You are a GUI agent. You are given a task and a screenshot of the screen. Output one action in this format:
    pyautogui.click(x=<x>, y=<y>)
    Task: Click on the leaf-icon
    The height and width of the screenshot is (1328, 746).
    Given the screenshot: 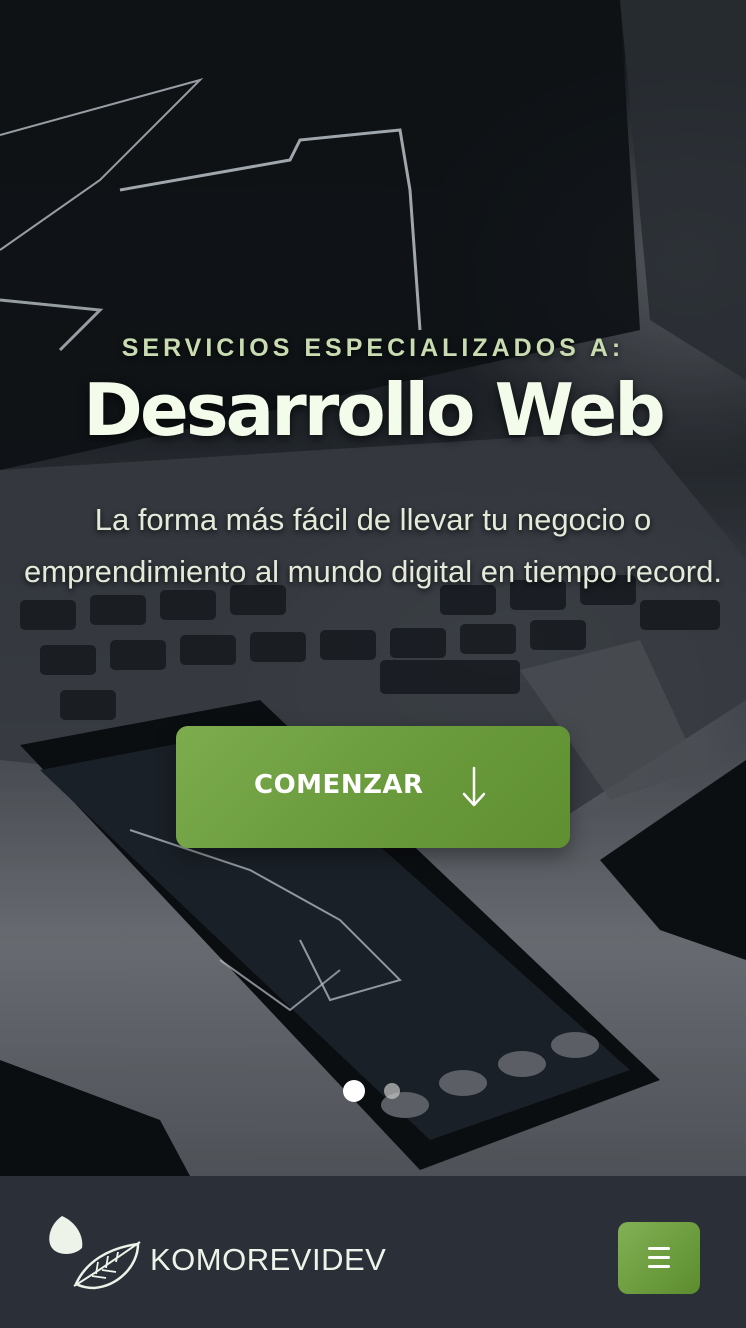 What is the action you would take?
    pyautogui.click(x=94, y=1254)
    